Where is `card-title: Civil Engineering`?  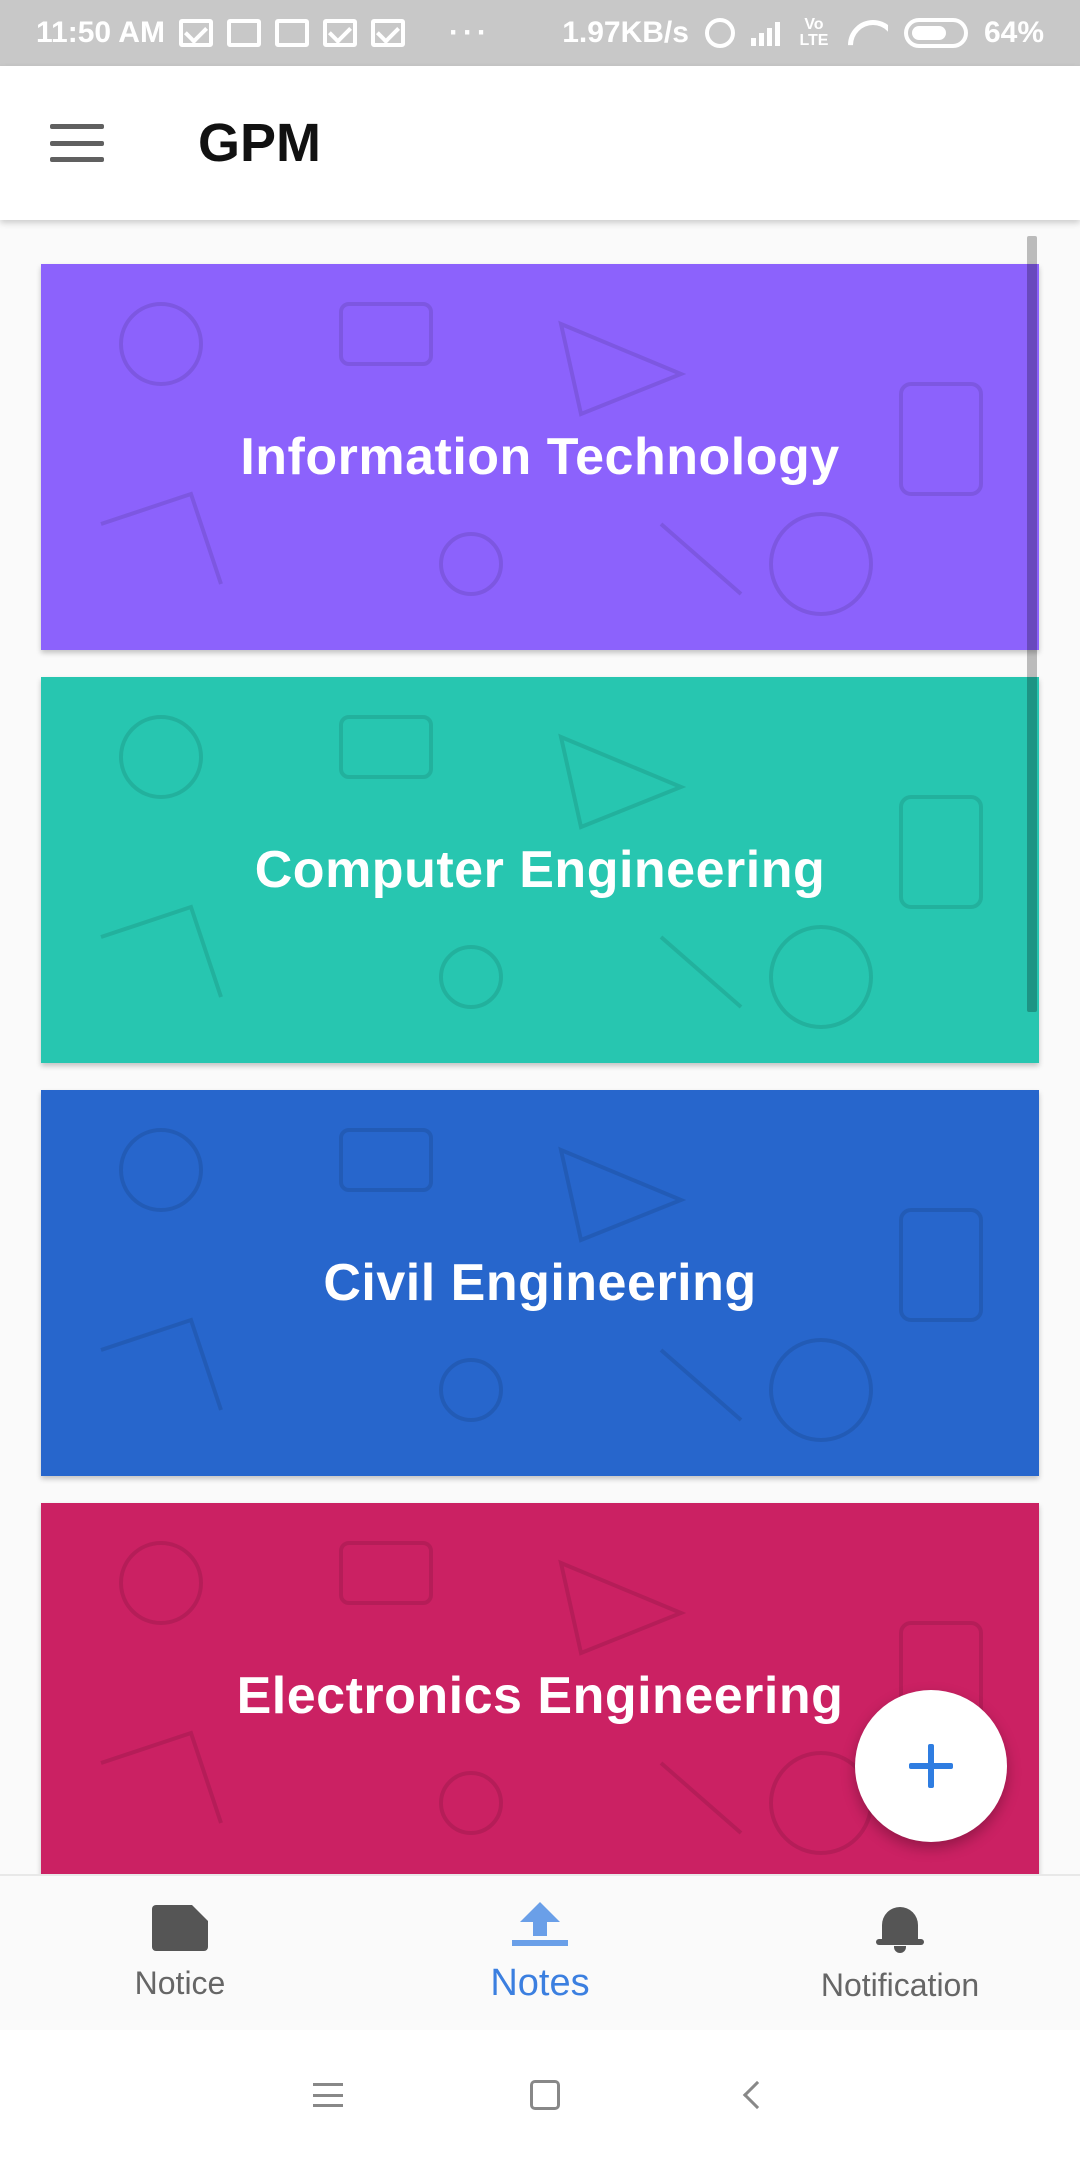
card-title: Civil Engineering is located at coordinates (540, 1283).